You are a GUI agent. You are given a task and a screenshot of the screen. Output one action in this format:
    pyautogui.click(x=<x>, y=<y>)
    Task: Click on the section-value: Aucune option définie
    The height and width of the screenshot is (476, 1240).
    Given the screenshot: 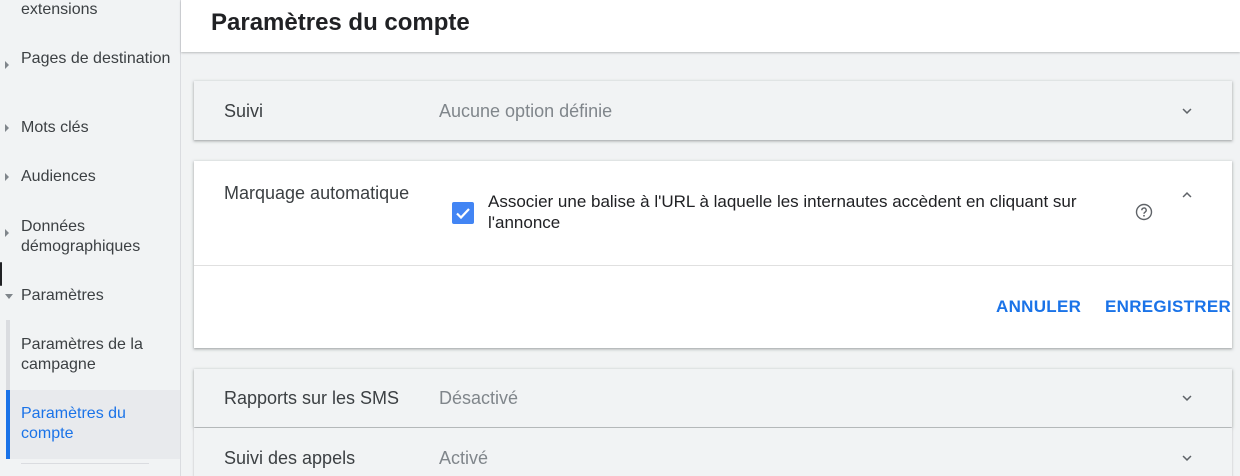 What is the action you would take?
    pyautogui.click(x=526, y=111)
    